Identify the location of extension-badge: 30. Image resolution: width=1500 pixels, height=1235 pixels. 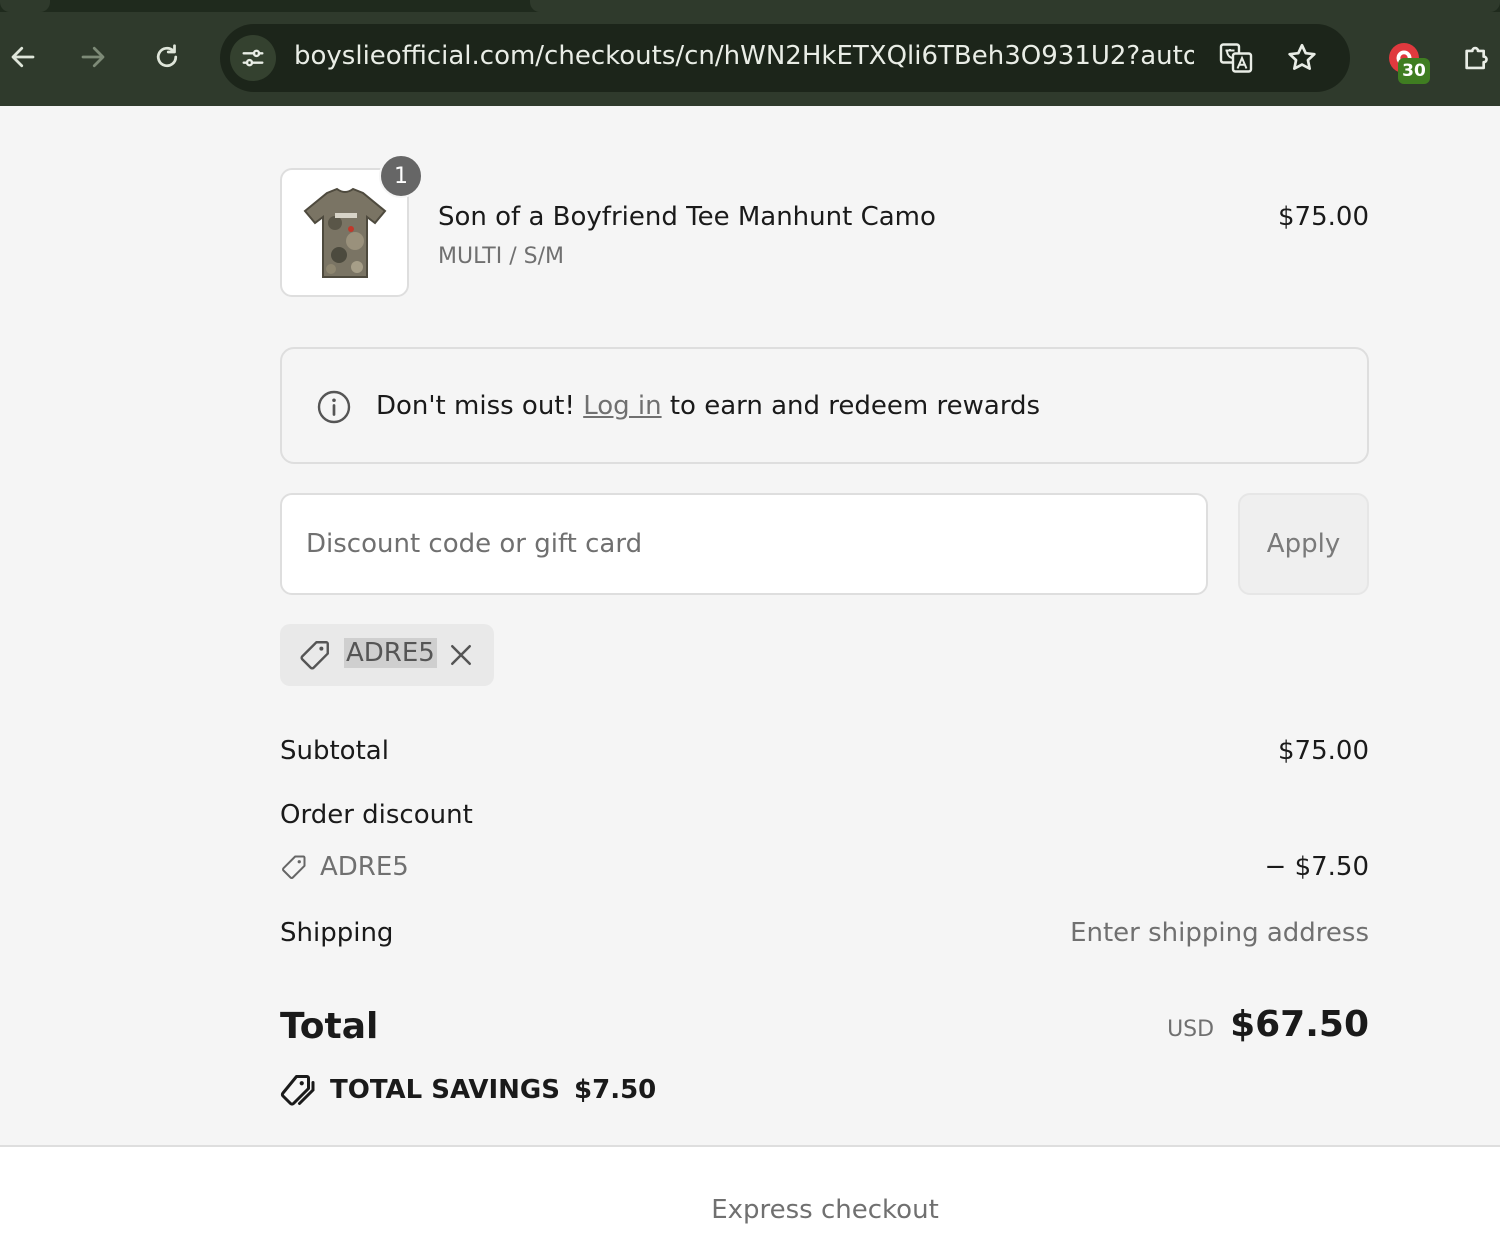
(1414, 71).